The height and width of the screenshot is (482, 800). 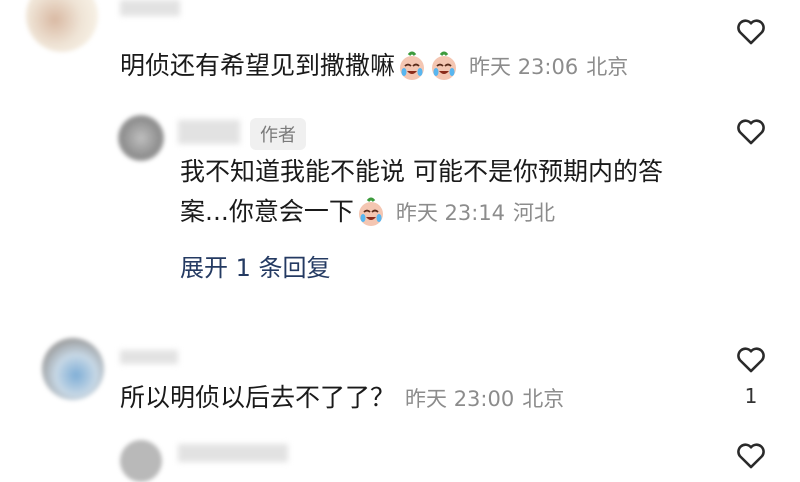 I want to click on author-badge: 作者, so click(x=278, y=134).